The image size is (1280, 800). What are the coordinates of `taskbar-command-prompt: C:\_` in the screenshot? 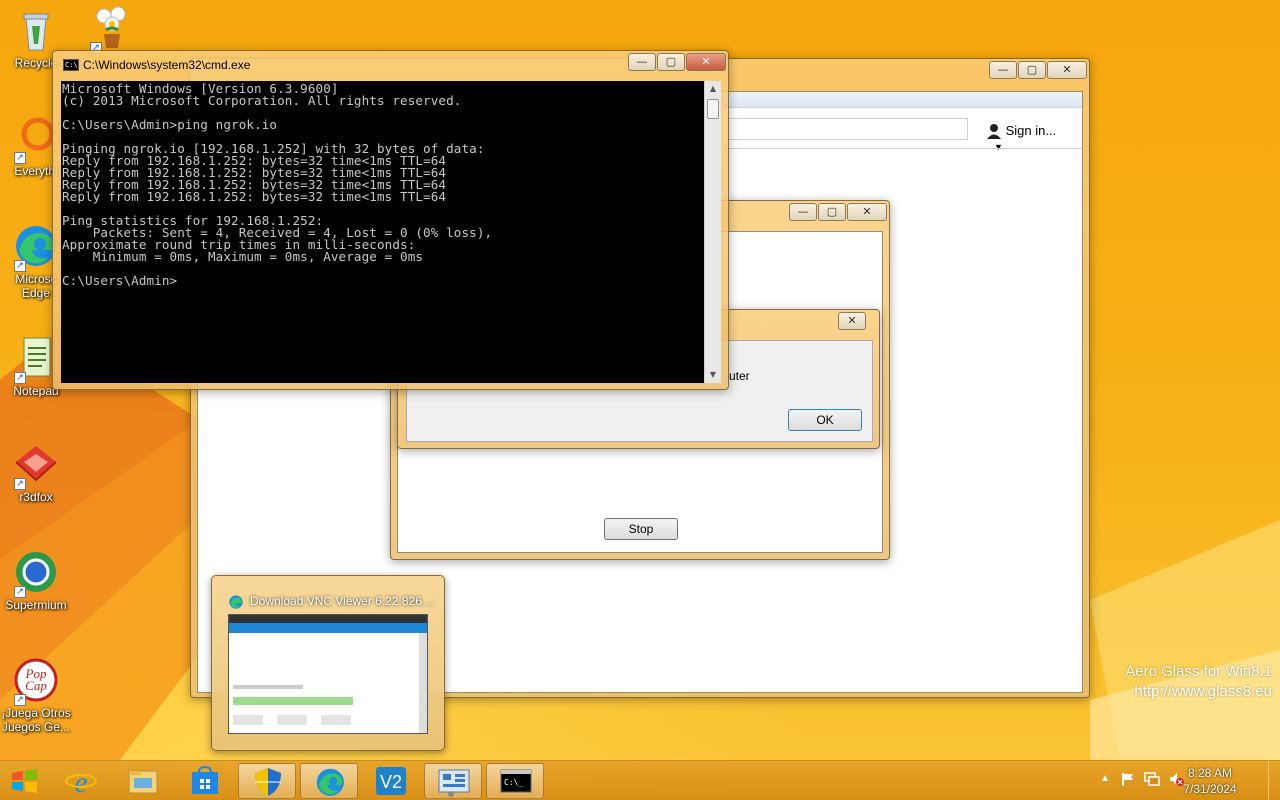 It's located at (515, 781).